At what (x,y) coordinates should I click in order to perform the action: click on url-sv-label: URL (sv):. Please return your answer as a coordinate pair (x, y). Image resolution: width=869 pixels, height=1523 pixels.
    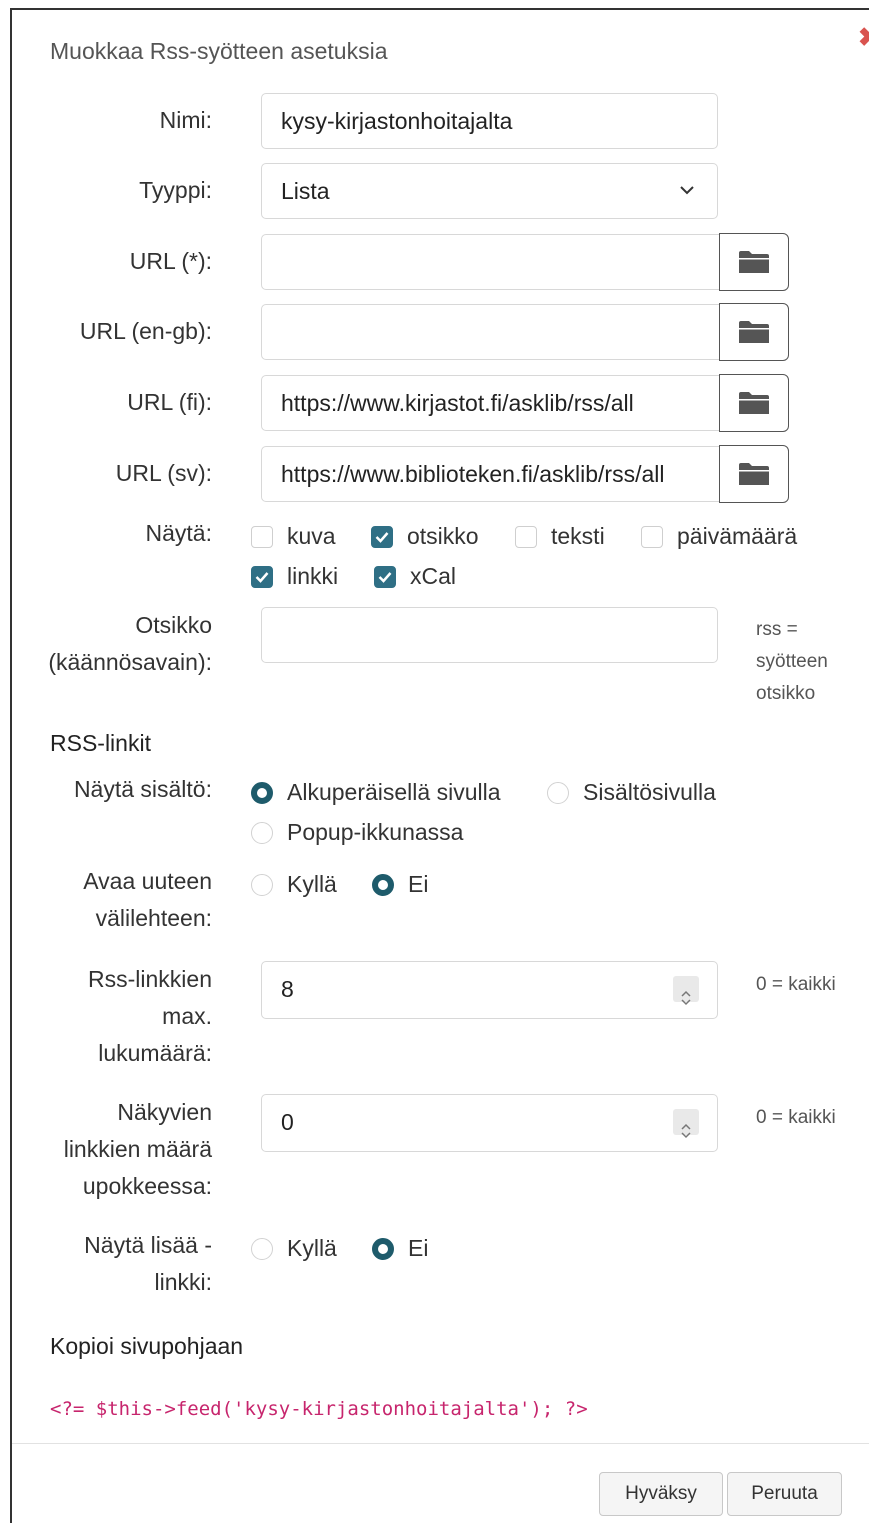
    Looking at the image, I should click on (163, 473).